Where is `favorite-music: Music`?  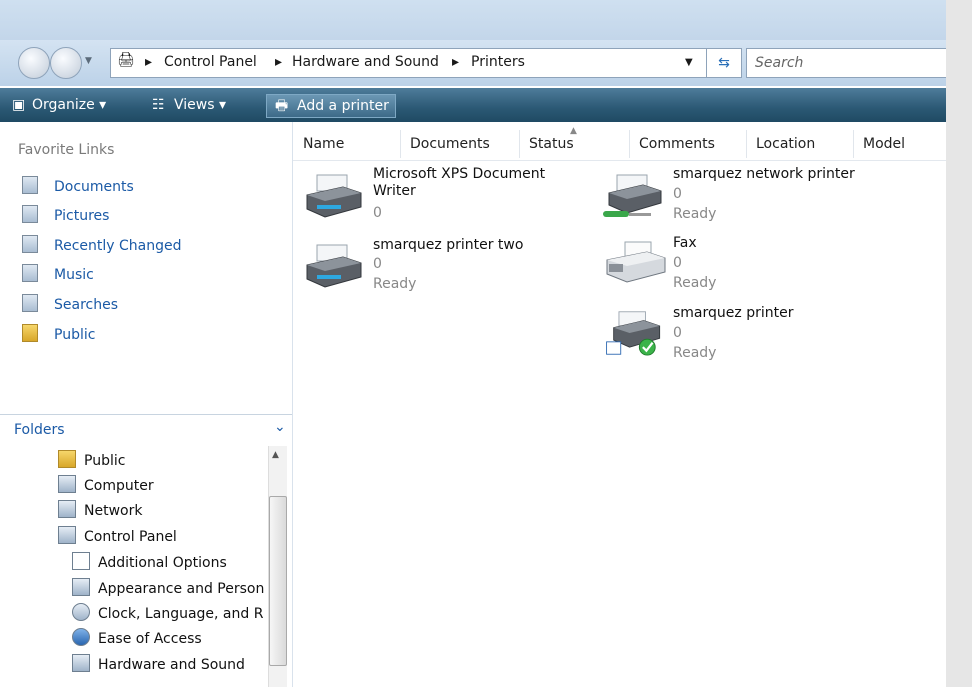
favorite-music: Music is located at coordinates (58, 273).